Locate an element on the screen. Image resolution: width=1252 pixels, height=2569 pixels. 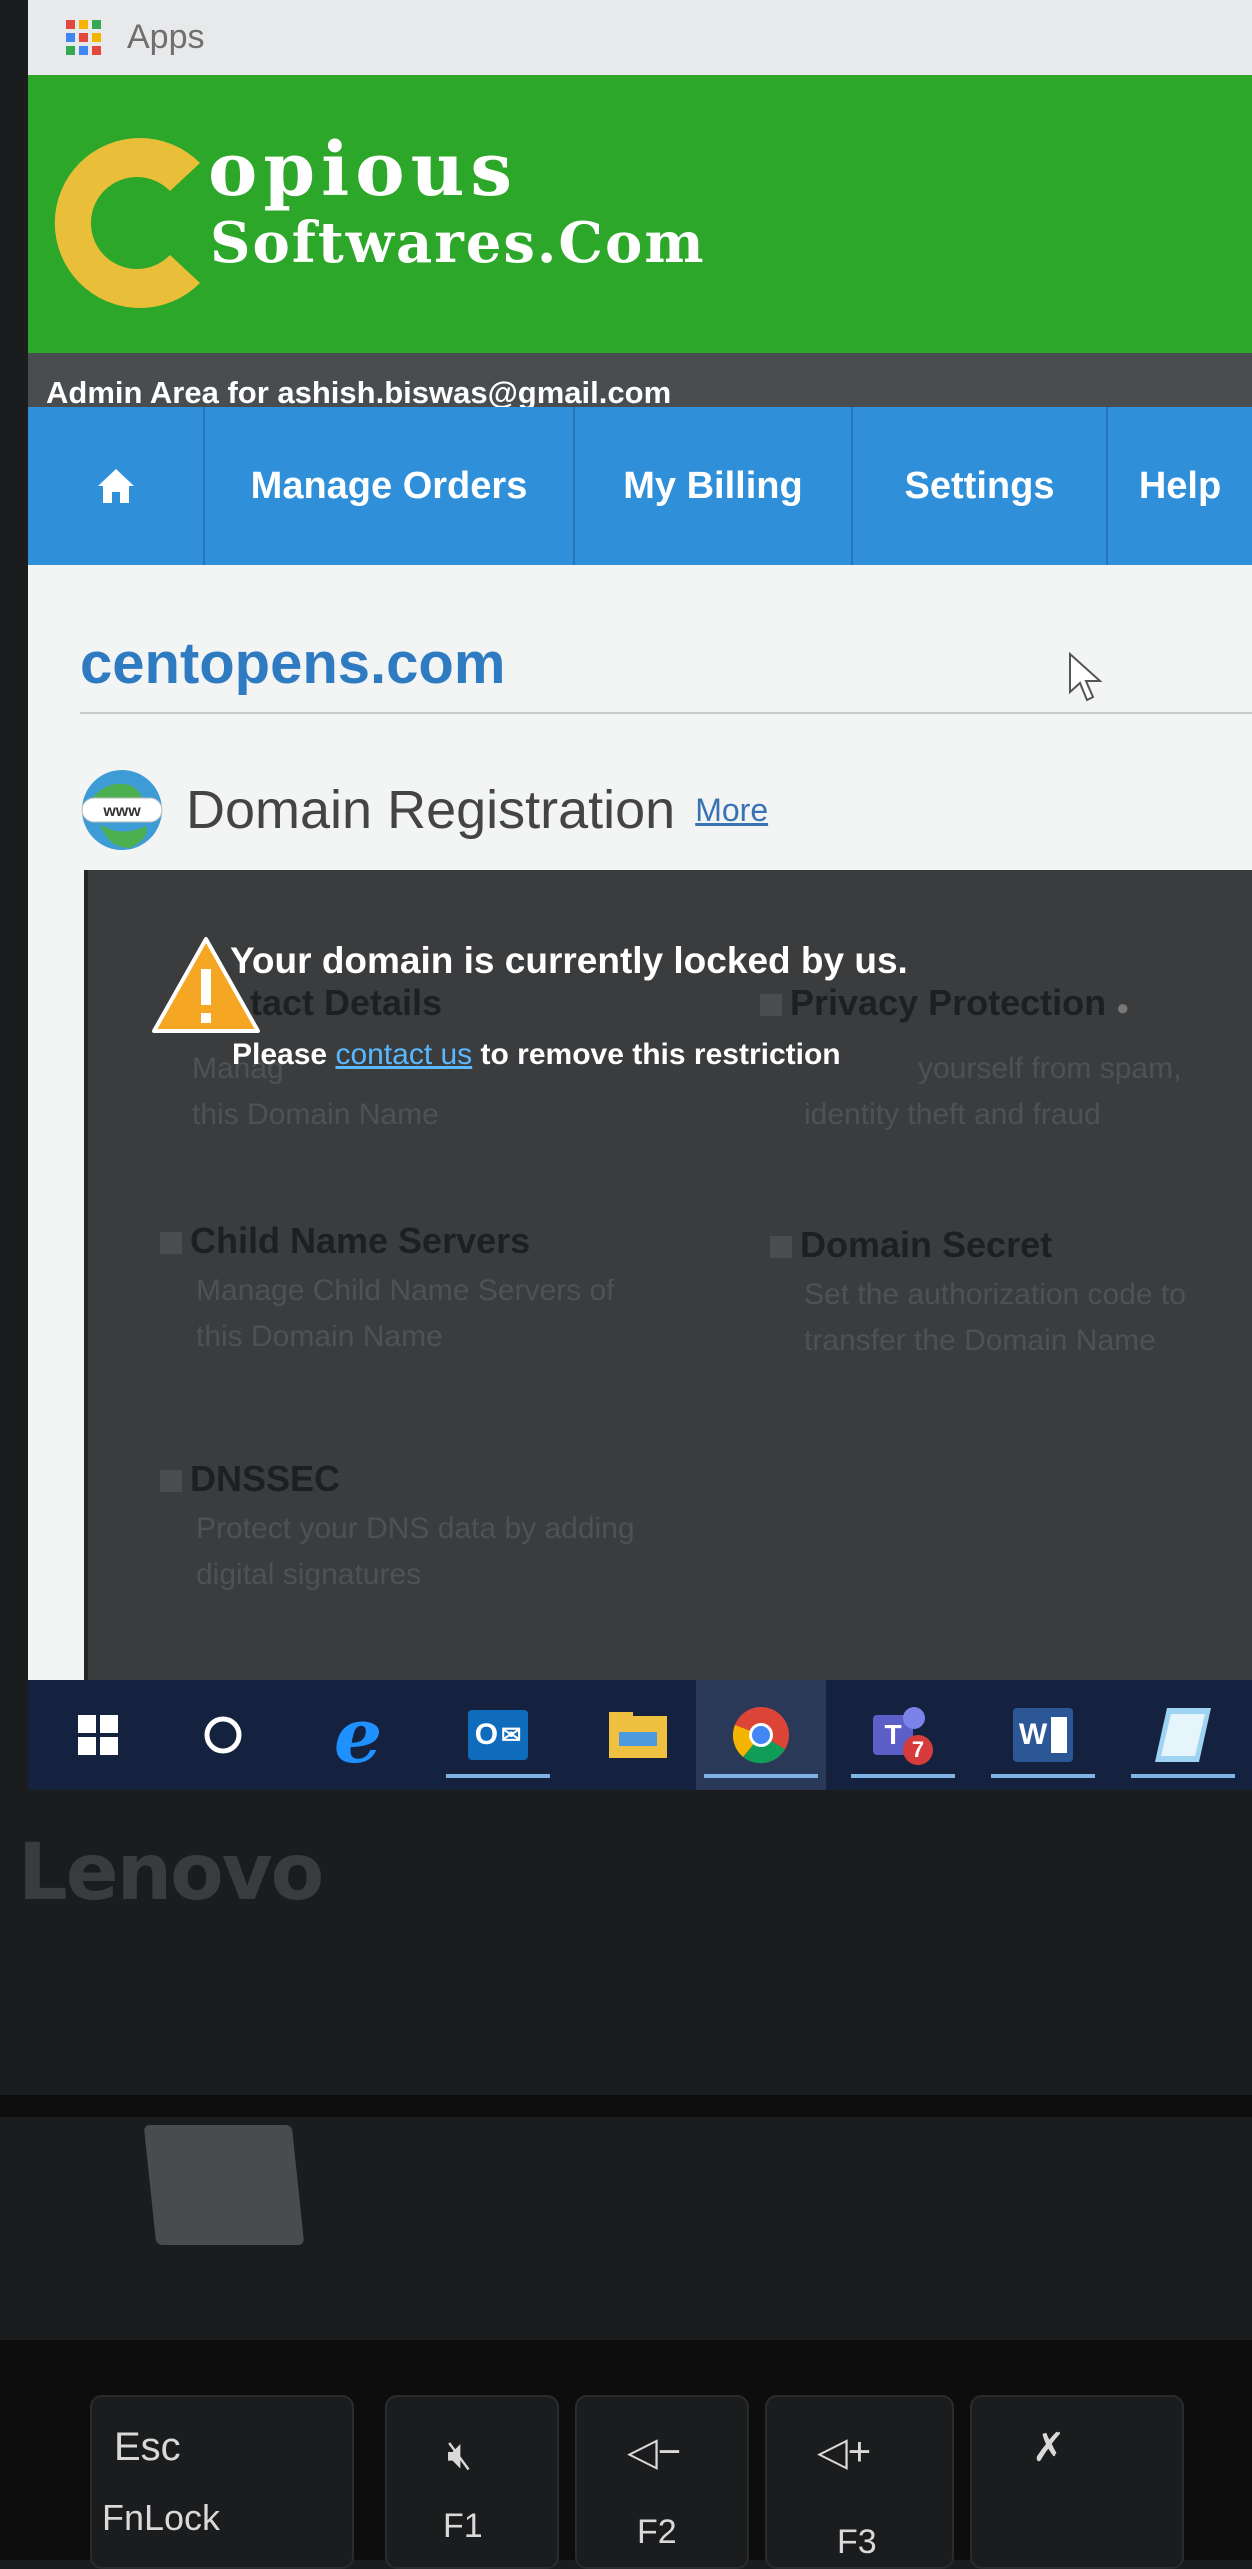
outlook-taskbar-button: O ✉ is located at coordinates (498, 1735).